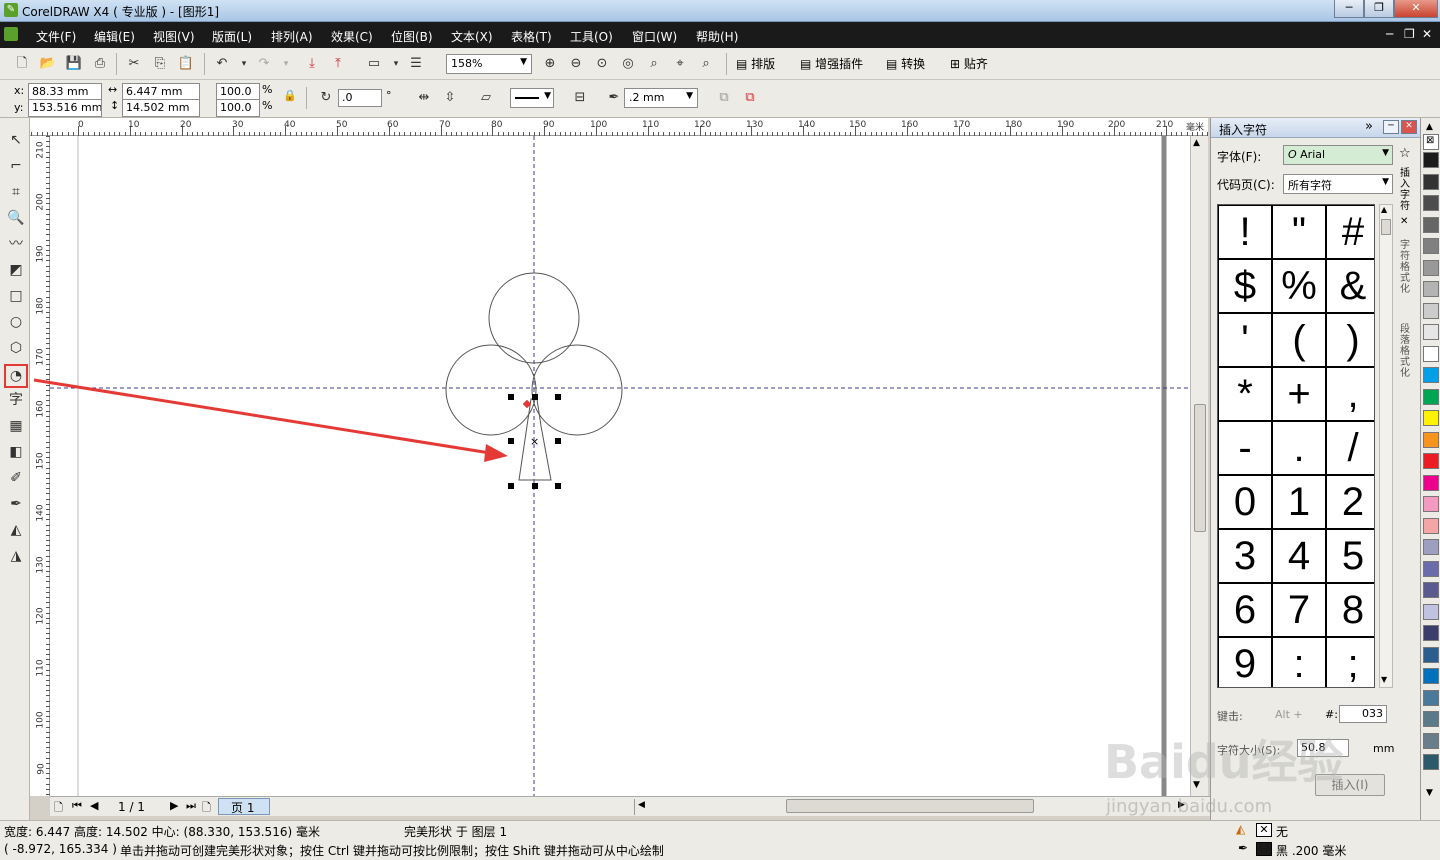 The height and width of the screenshot is (860, 1440). What do you see at coordinates (1245, 610) in the screenshot?
I see `char-cell: 6` at bounding box center [1245, 610].